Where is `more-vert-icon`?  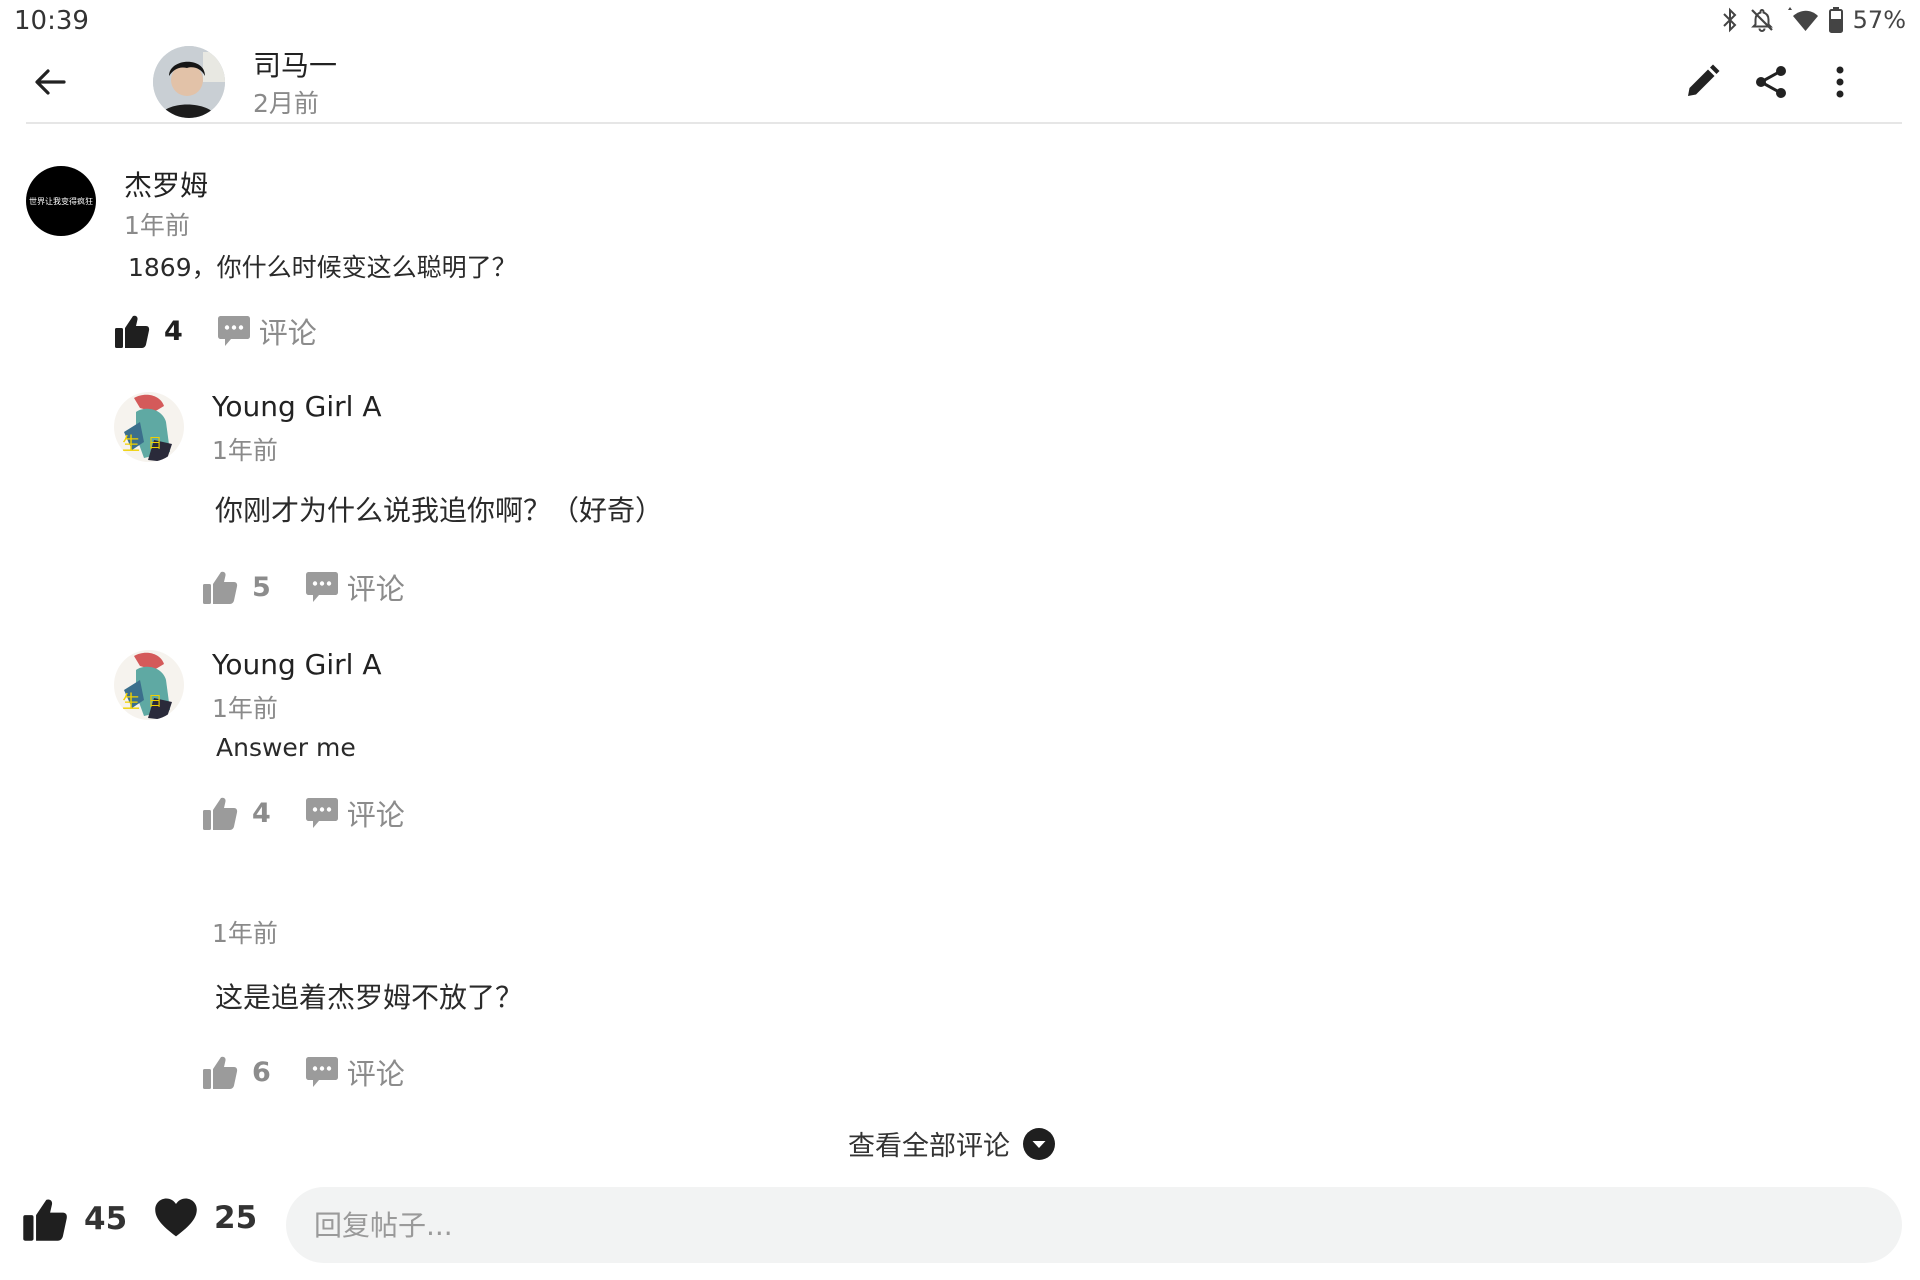 more-vert-icon is located at coordinates (1840, 82).